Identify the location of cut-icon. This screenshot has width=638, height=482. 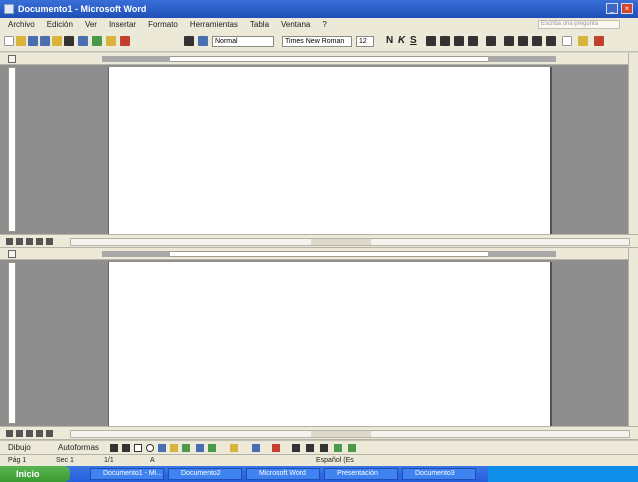
(111, 41).